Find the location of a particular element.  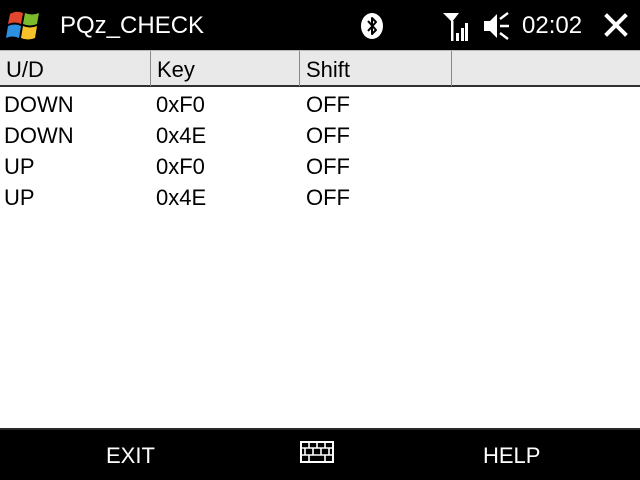

help-softkey: HELP is located at coordinates (511, 456).